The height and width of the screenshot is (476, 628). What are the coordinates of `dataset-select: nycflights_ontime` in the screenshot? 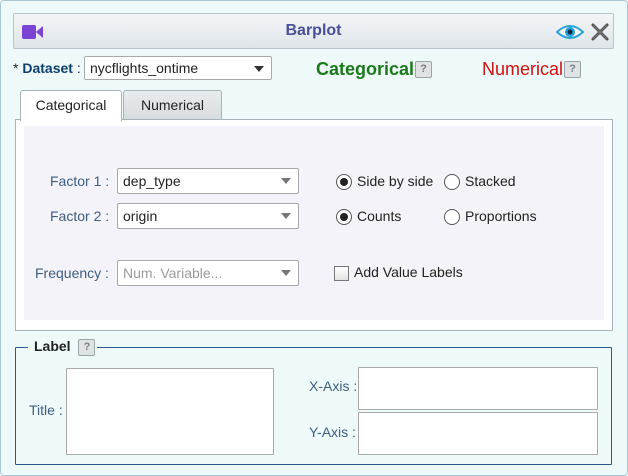 It's located at (178, 68).